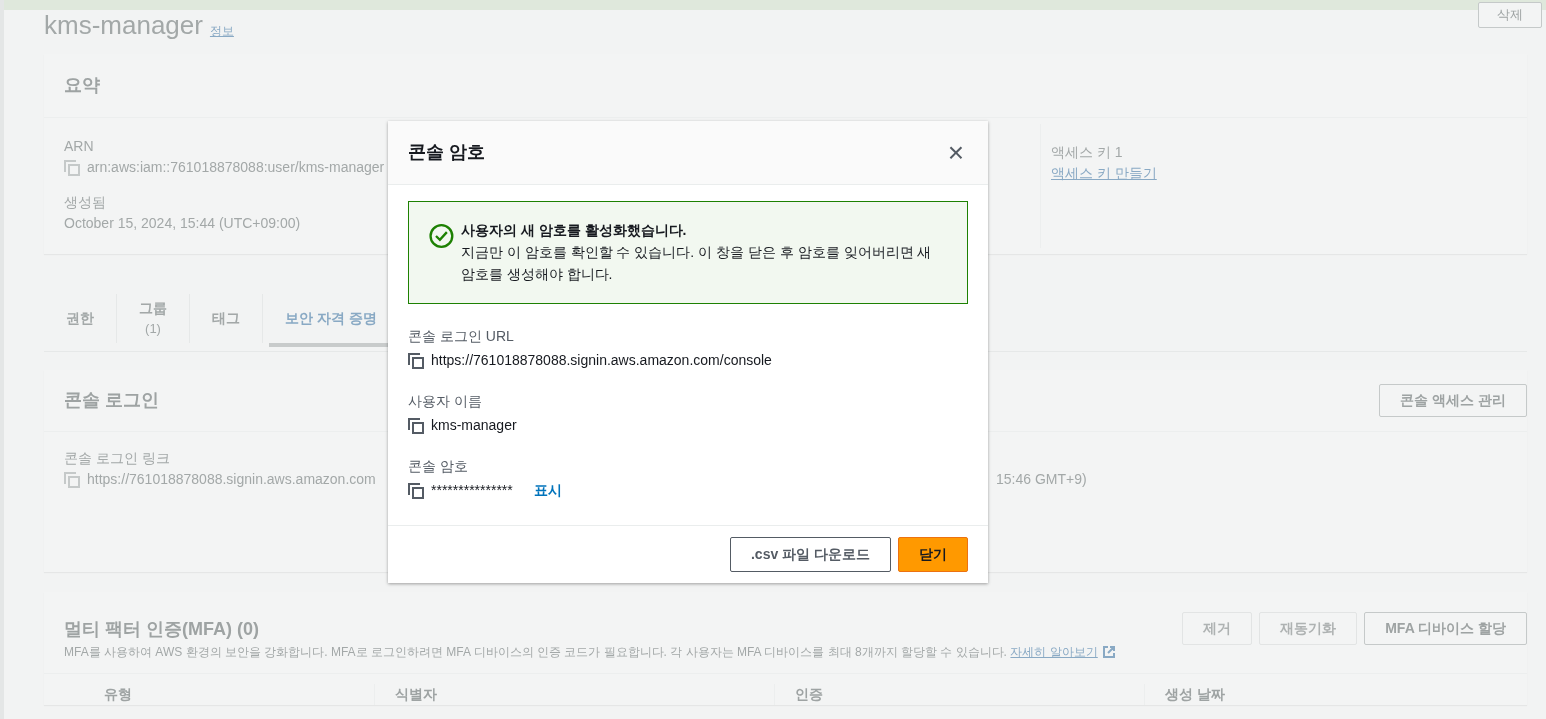 The width and height of the screenshot is (1546, 719). I want to click on alert-message: 지금만 이 암호를 확인할 수 있습니다. 이 창을 닫은 후 암호를 잊어버리면 새 암호를 생성해야 합니다., so click(696, 263).